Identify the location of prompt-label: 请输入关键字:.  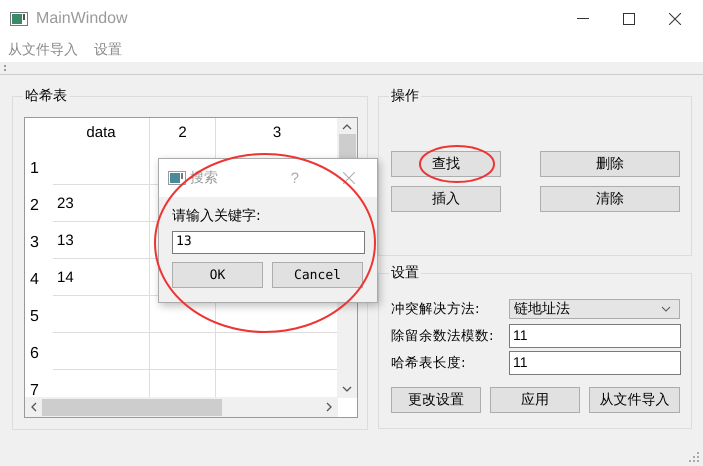
(217, 216).